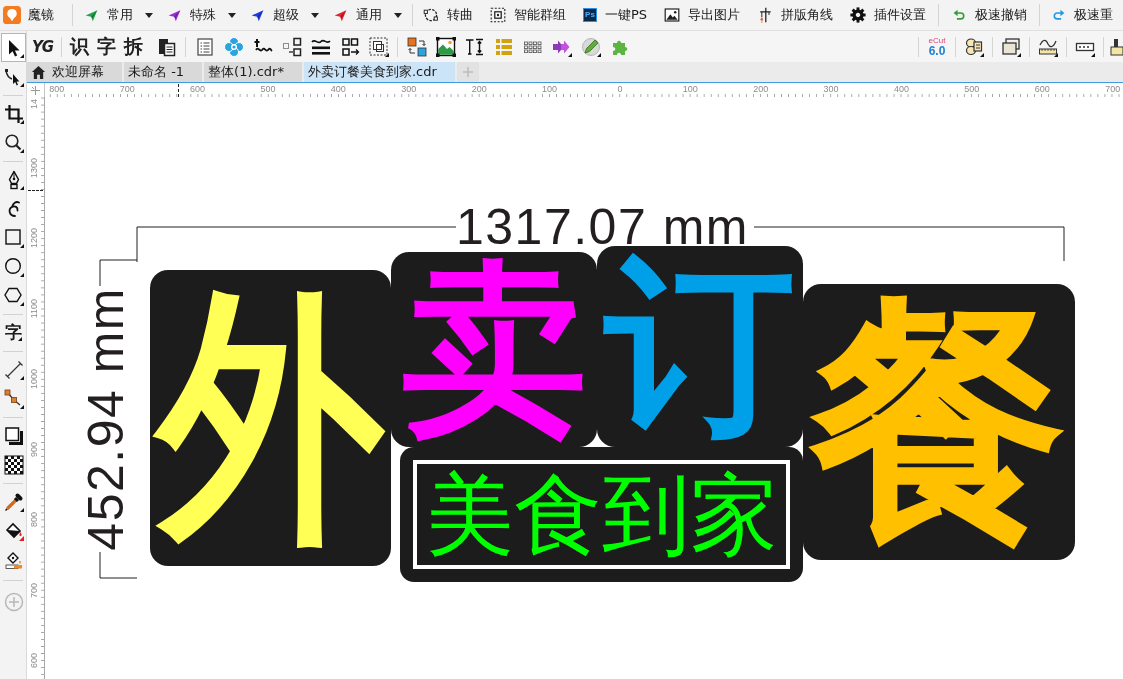  What do you see at coordinates (445, 46) in the screenshot?
I see `picture-frame-icon` at bounding box center [445, 46].